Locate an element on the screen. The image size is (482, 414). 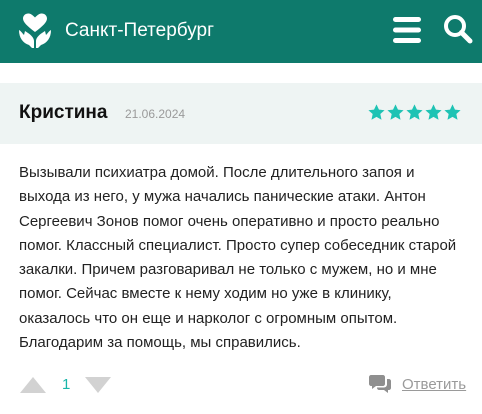
reply-link: Ответить is located at coordinates (434, 385).